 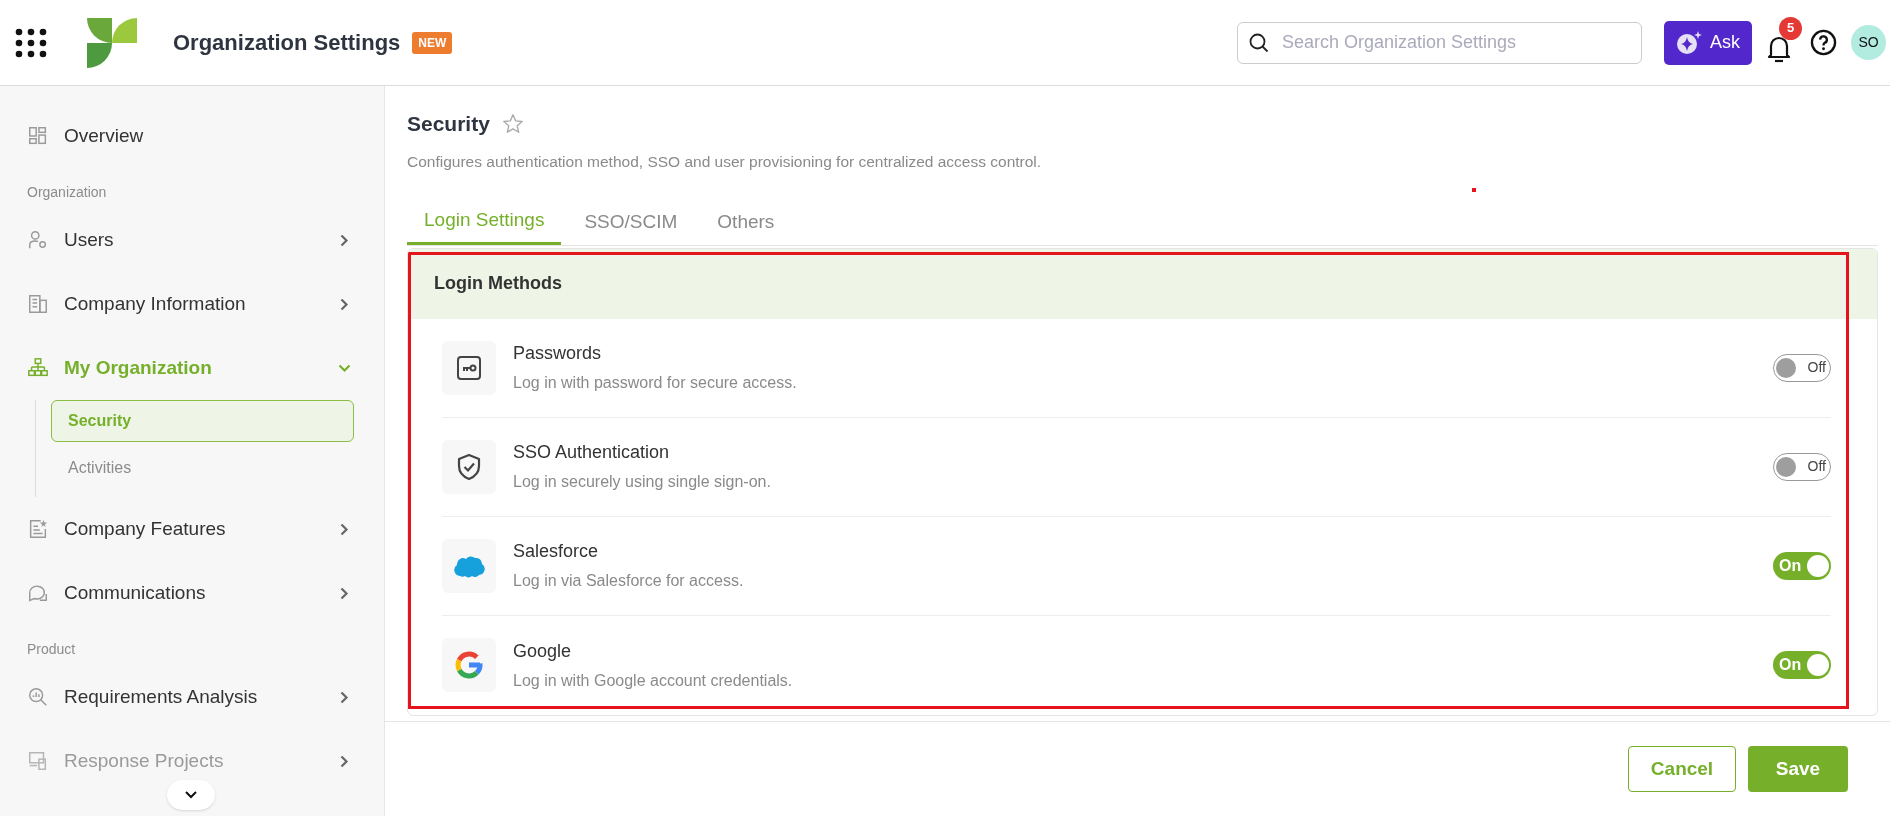 I want to click on apps-grid-icon, so click(x=31, y=42).